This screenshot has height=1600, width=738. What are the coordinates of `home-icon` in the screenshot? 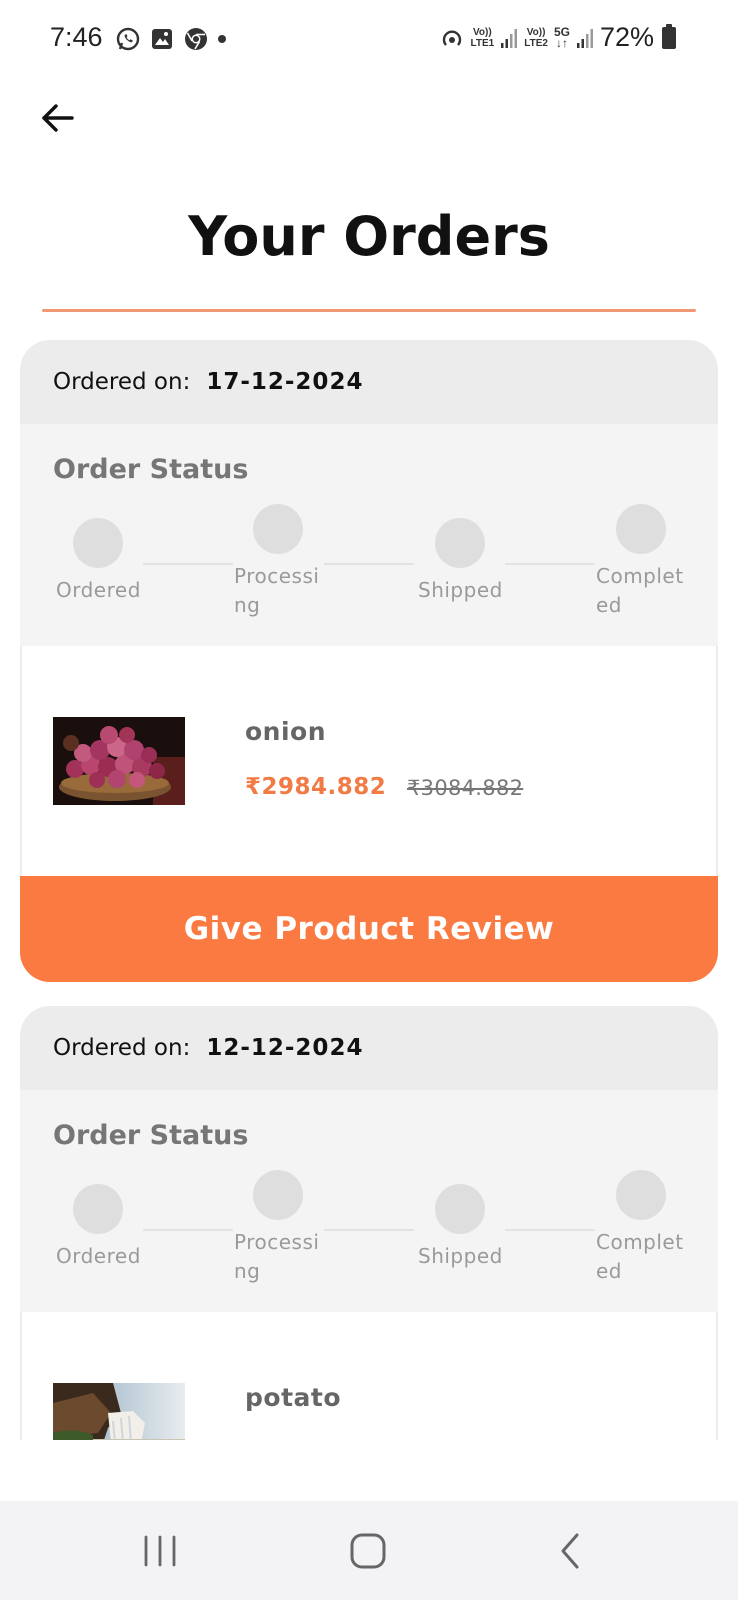 It's located at (368, 1551).